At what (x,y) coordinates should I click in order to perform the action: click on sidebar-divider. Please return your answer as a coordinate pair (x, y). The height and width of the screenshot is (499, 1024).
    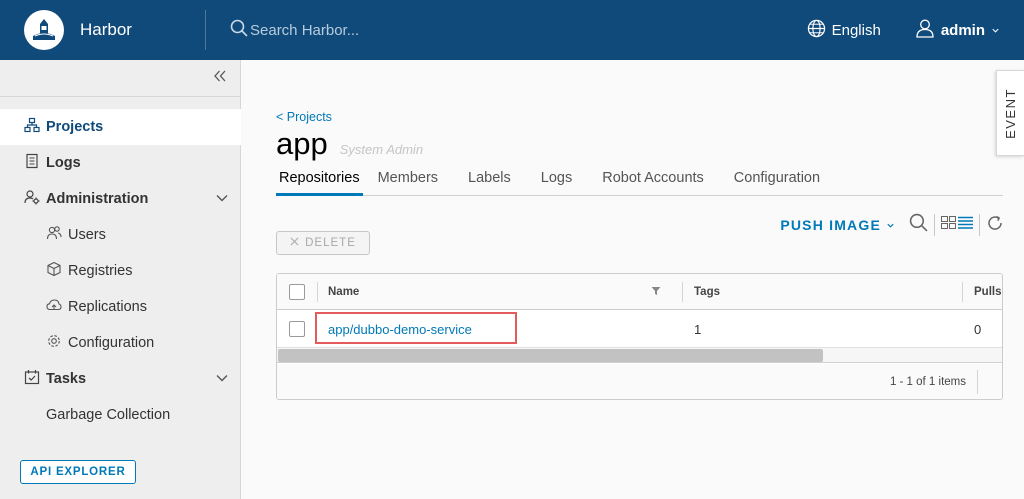
    Looking at the image, I should click on (120, 96).